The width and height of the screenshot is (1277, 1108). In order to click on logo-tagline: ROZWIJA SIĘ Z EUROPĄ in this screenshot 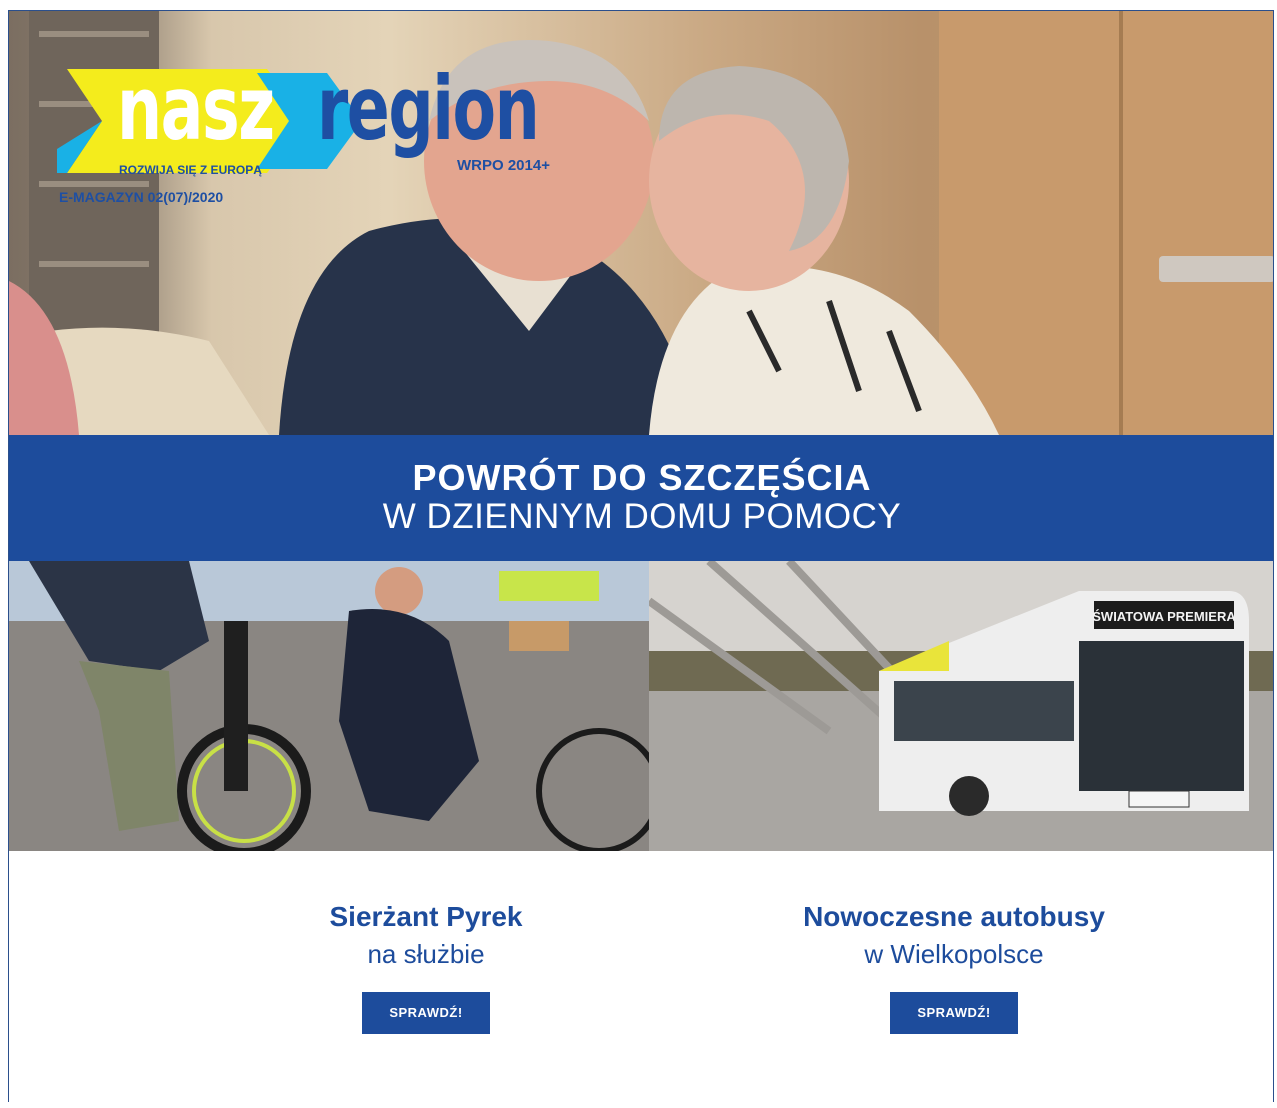, I will do `click(190, 170)`.